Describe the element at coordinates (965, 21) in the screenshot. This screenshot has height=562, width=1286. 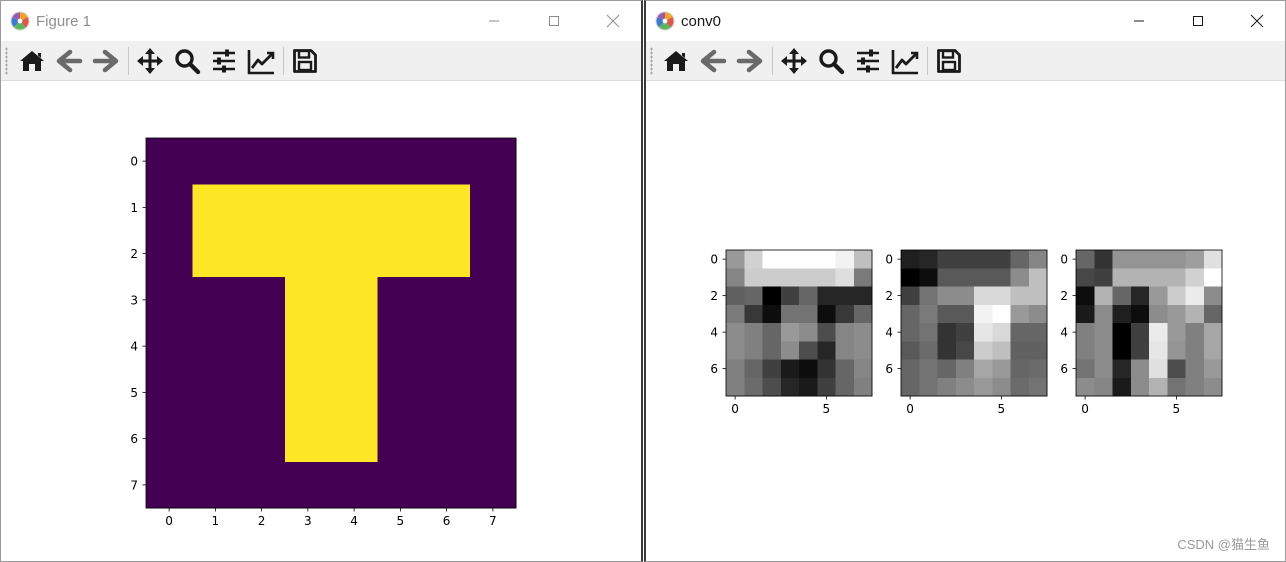
I see `title-bar: conv0` at that location.